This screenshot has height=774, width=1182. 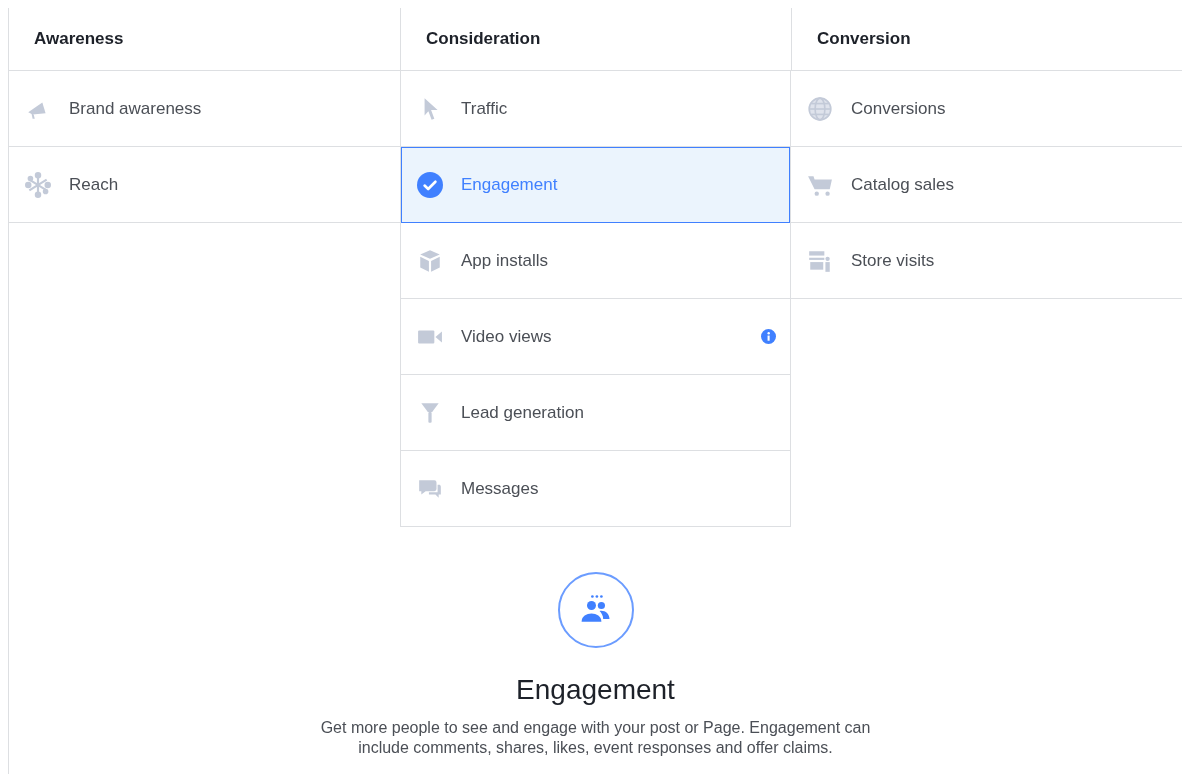 I want to click on info-icon, so click(x=768, y=336).